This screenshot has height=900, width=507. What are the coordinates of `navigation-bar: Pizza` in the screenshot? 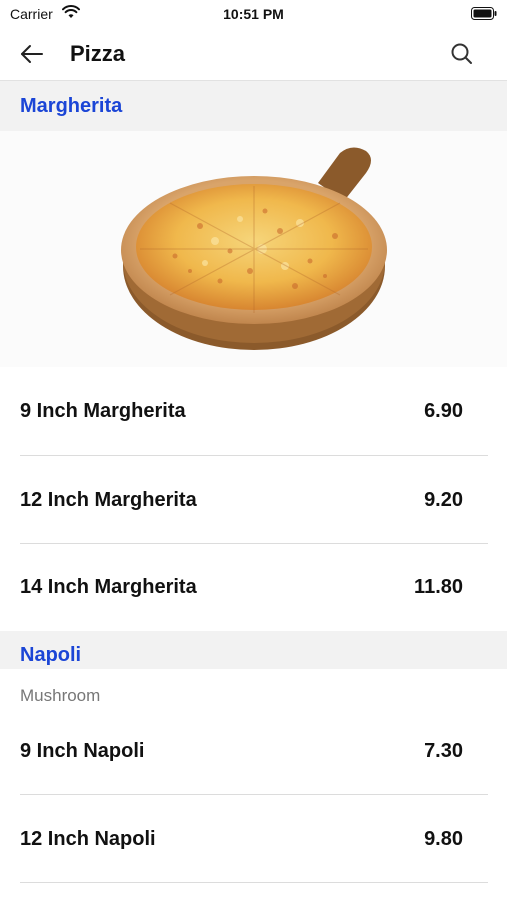 It's located at (253, 54).